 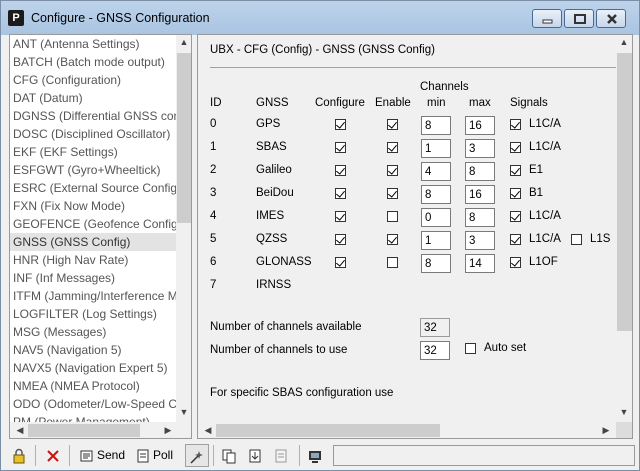 I want to click on minimize-button, so click(x=547, y=18).